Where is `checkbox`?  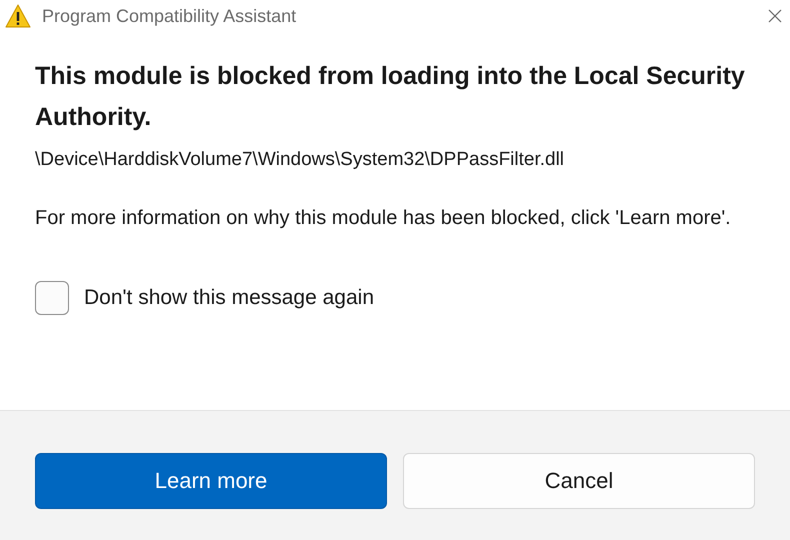
checkbox is located at coordinates (52, 297).